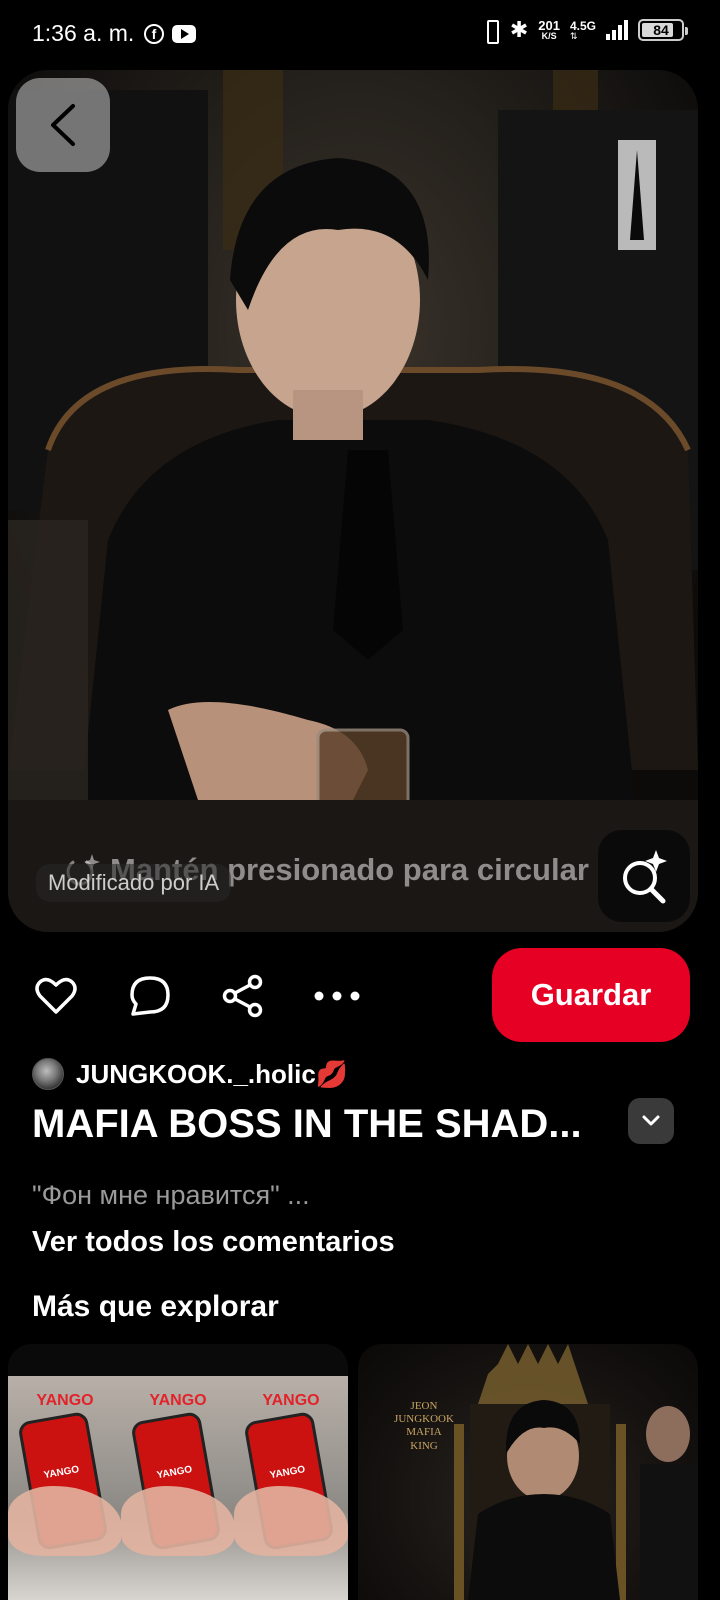  I want to click on pin-actions: Guardar, so click(360, 995).